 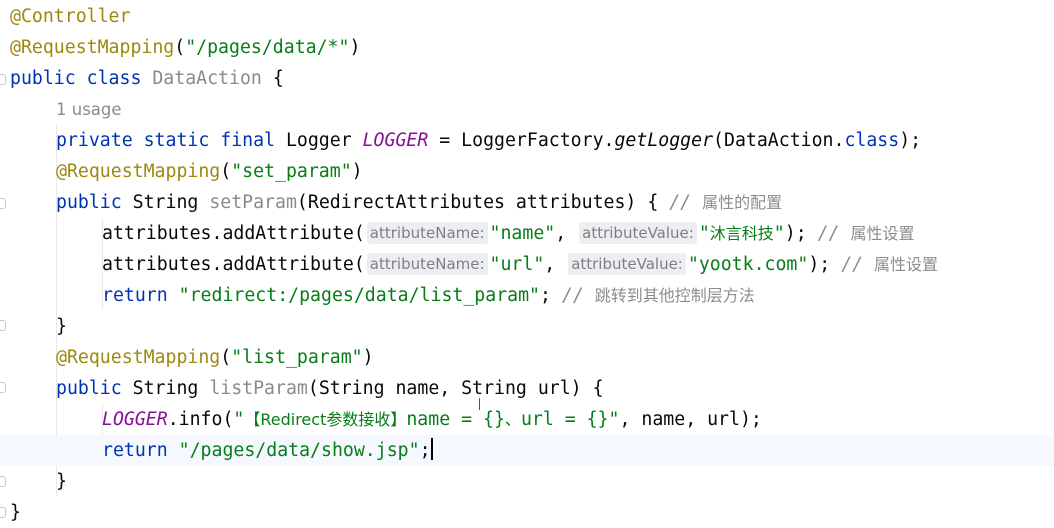 What do you see at coordinates (477, 202) in the screenshot?
I see `params-token: (RedirectAttributes attributes) {` at bounding box center [477, 202].